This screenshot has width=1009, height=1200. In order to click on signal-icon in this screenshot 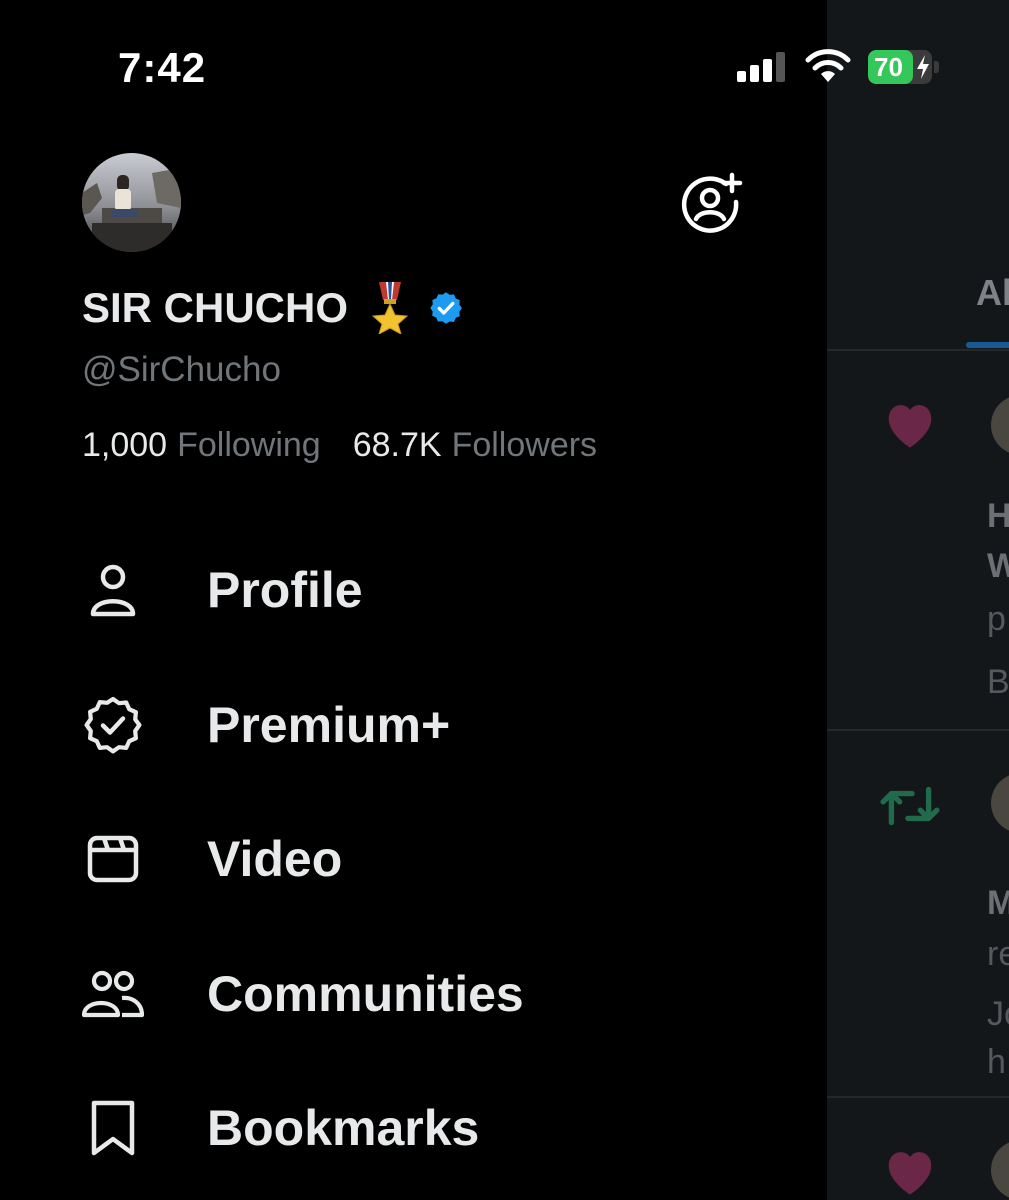, I will do `click(762, 67)`.